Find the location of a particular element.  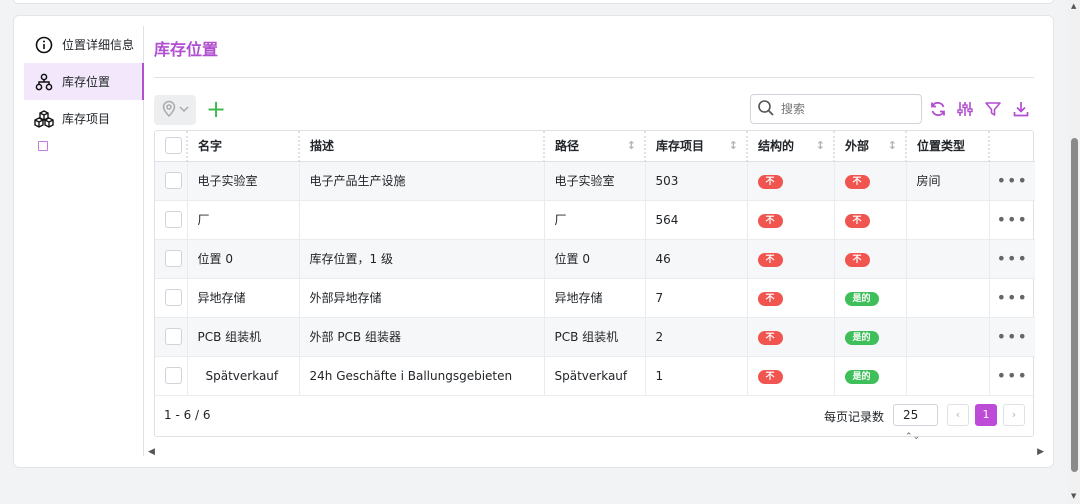

sort-icon: ↕ is located at coordinates (820, 145).